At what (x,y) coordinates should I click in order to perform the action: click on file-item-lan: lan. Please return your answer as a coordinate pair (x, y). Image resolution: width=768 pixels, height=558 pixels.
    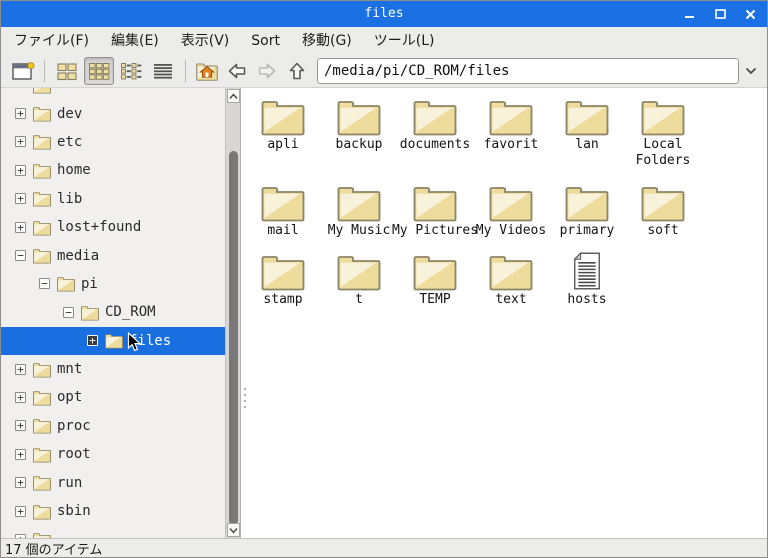
    Looking at the image, I should click on (587, 139).